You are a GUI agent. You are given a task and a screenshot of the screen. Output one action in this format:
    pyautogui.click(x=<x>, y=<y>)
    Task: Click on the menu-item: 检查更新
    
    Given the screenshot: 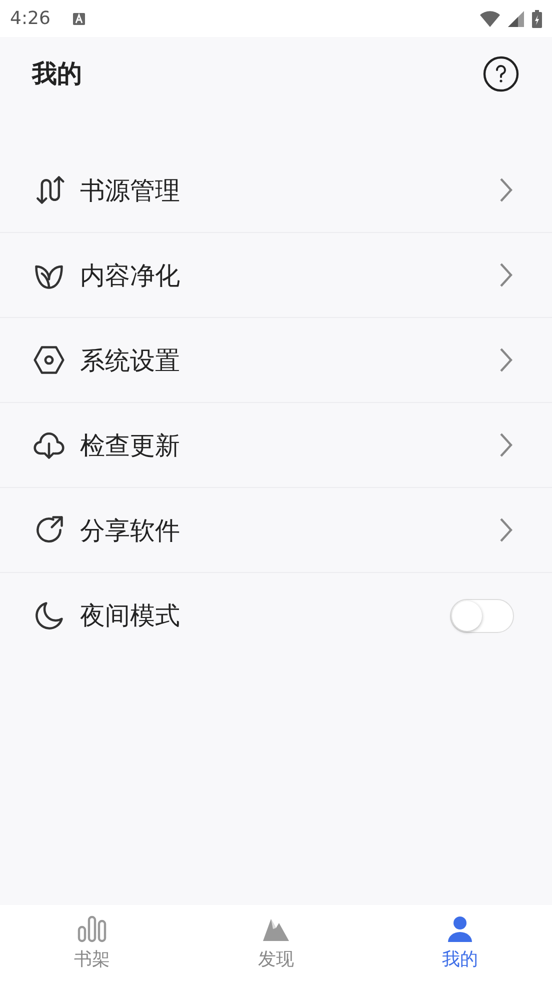 What is the action you would take?
    pyautogui.click(x=276, y=445)
    